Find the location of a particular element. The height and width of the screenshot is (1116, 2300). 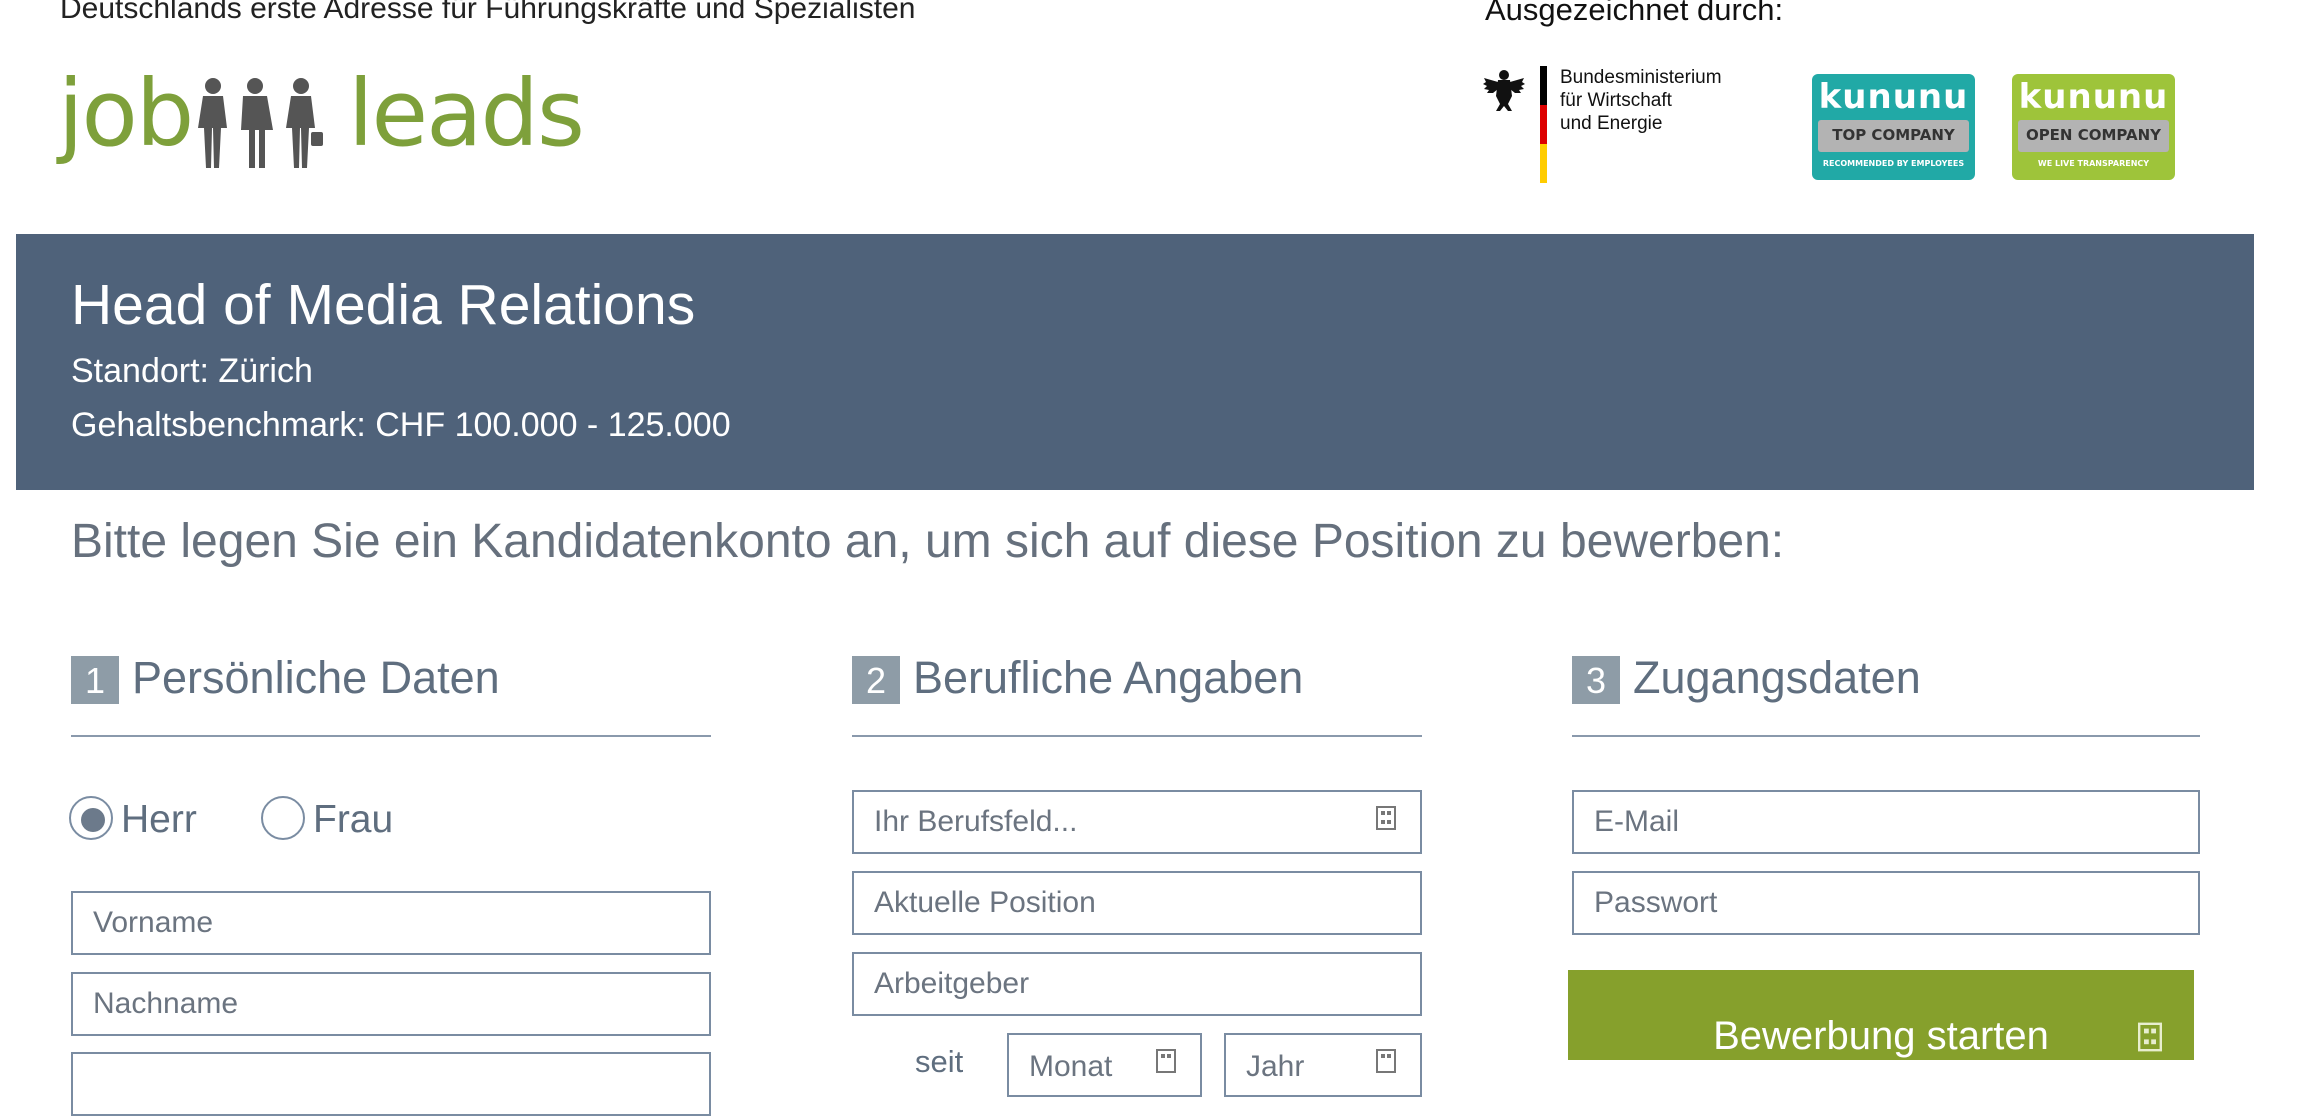

job-salary: Gehaltsbenchmark: CHF 100.000 - 125.000 is located at coordinates (401, 425).